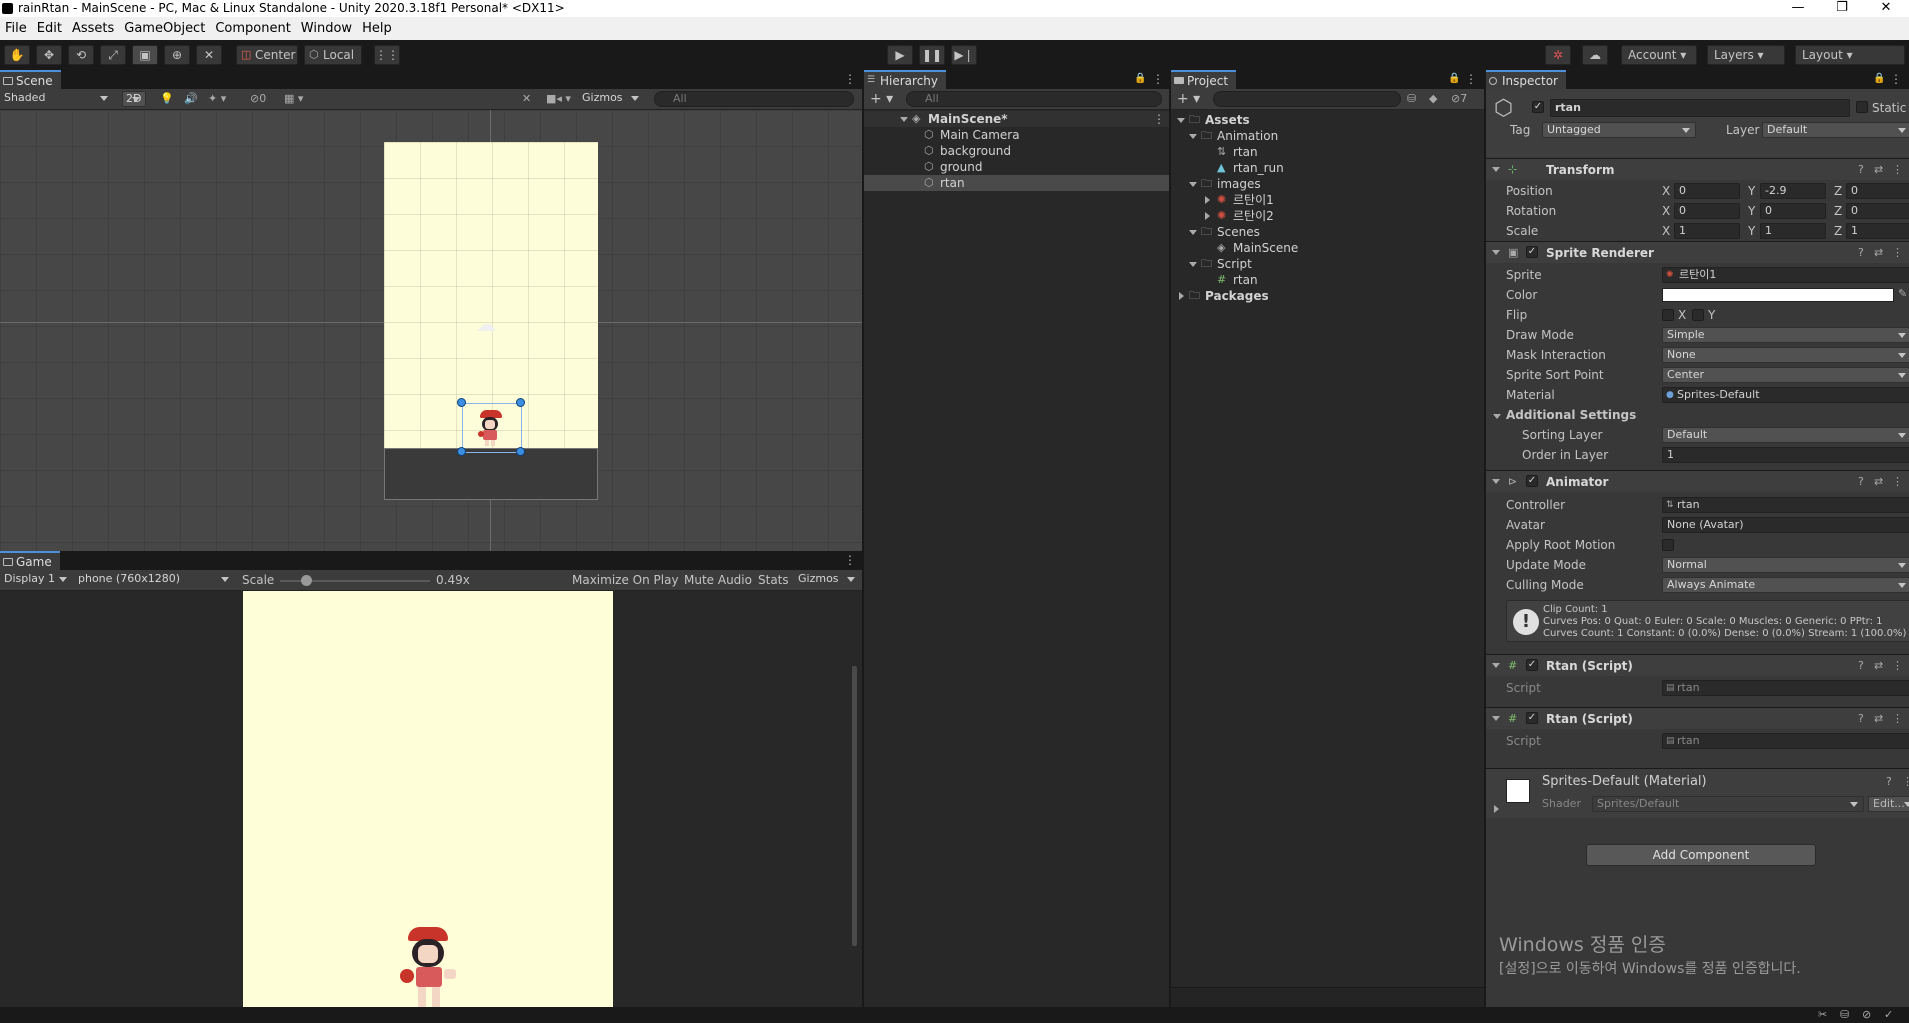 The image size is (1909, 1023). Describe the element at coordinates (773, 580) in the screenshot. I see `stats-toggle: Stats` at that location.